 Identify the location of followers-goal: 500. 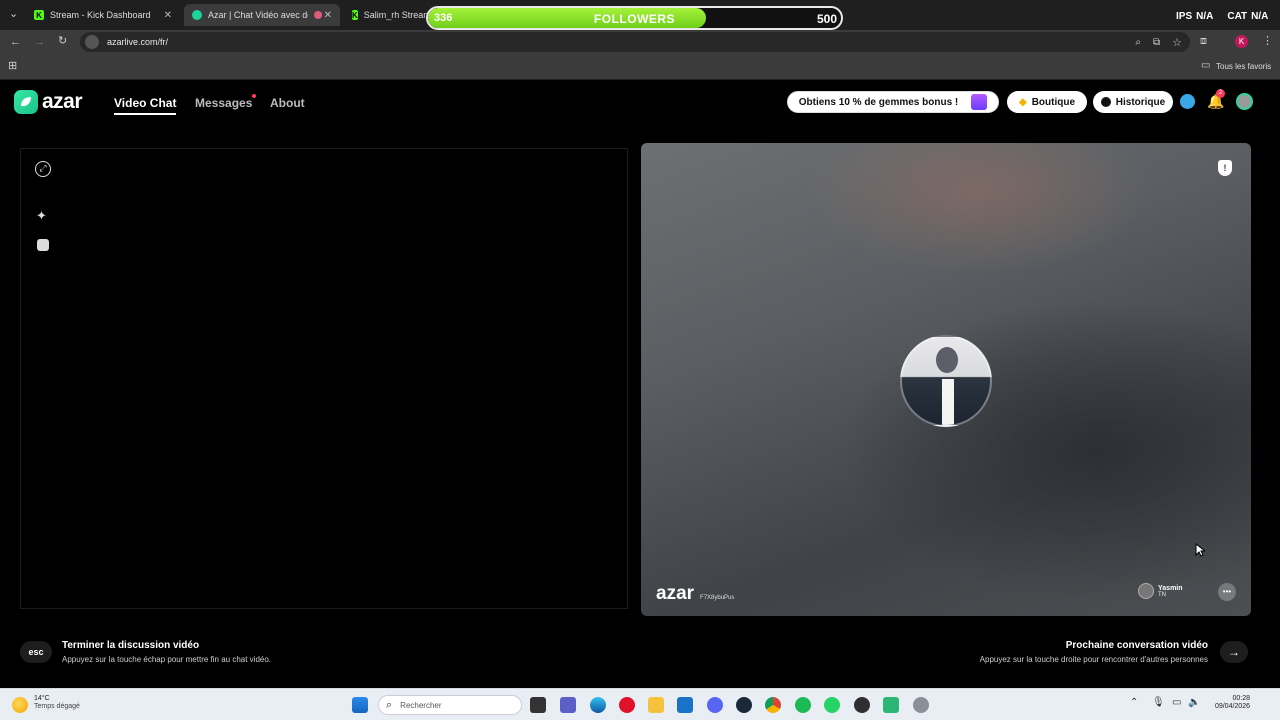
(826, 19).